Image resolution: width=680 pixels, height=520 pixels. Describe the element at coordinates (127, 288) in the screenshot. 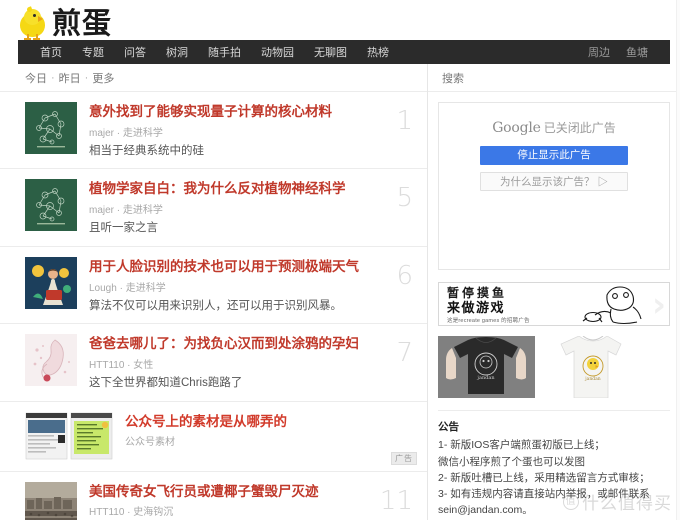

I see `post-meta: Lough · 走进科学` at that location.